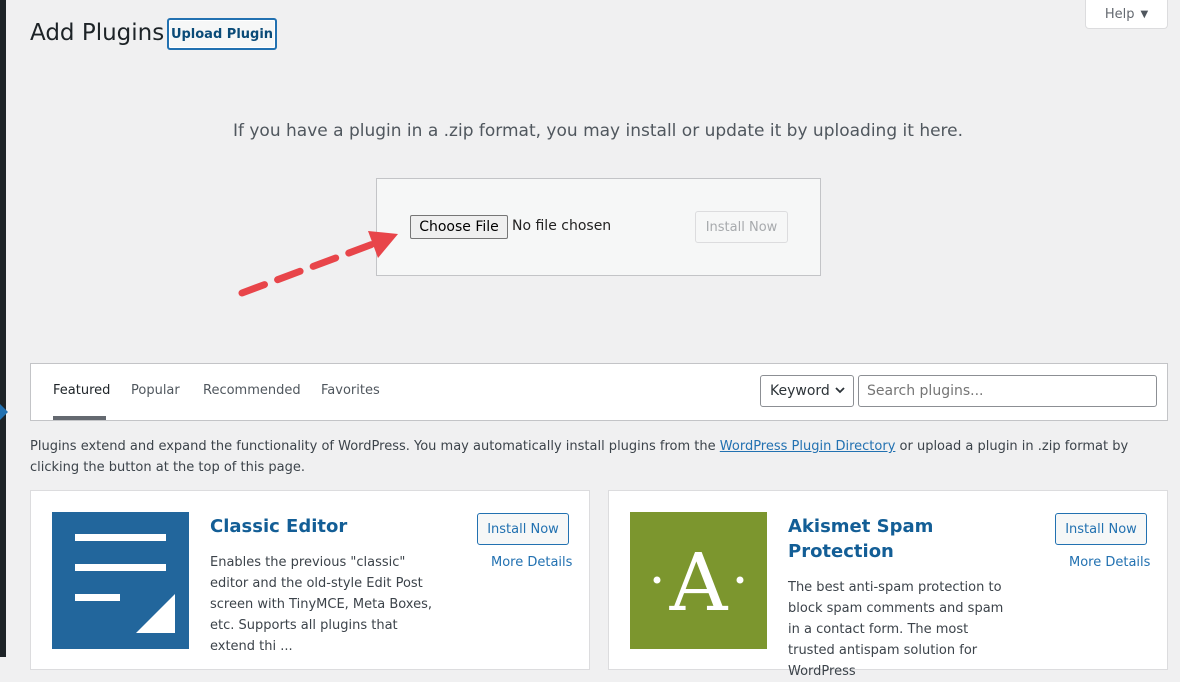  Describe the element at coordinates (335, 526) in the screenshot. I see `plugin-title: Classic Editor` at that location.